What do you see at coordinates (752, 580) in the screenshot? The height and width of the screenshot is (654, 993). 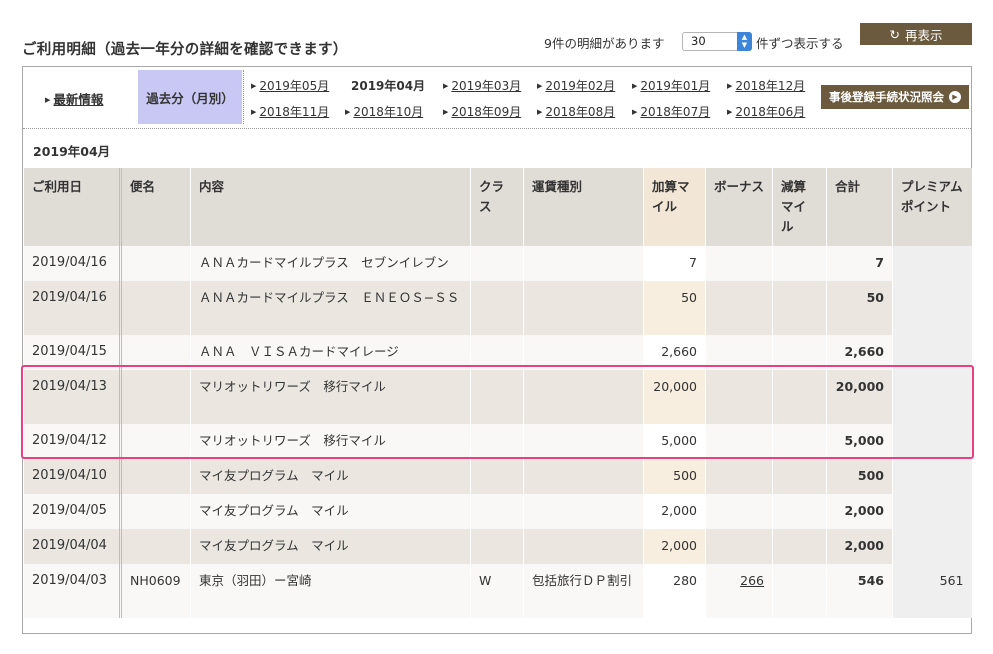 I see `bonus-link: 266` at bounding box center [752, 580].